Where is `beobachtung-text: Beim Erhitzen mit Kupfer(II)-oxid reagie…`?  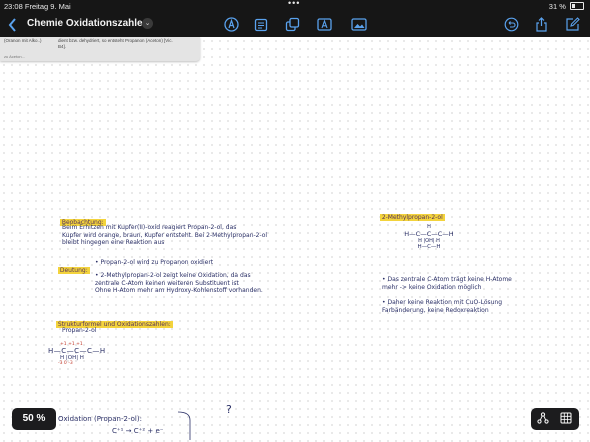
beobachtung-text: Beim Erhitzen mit Kupfer(II)-oxid reagie… is located at coordinates (165, 235).